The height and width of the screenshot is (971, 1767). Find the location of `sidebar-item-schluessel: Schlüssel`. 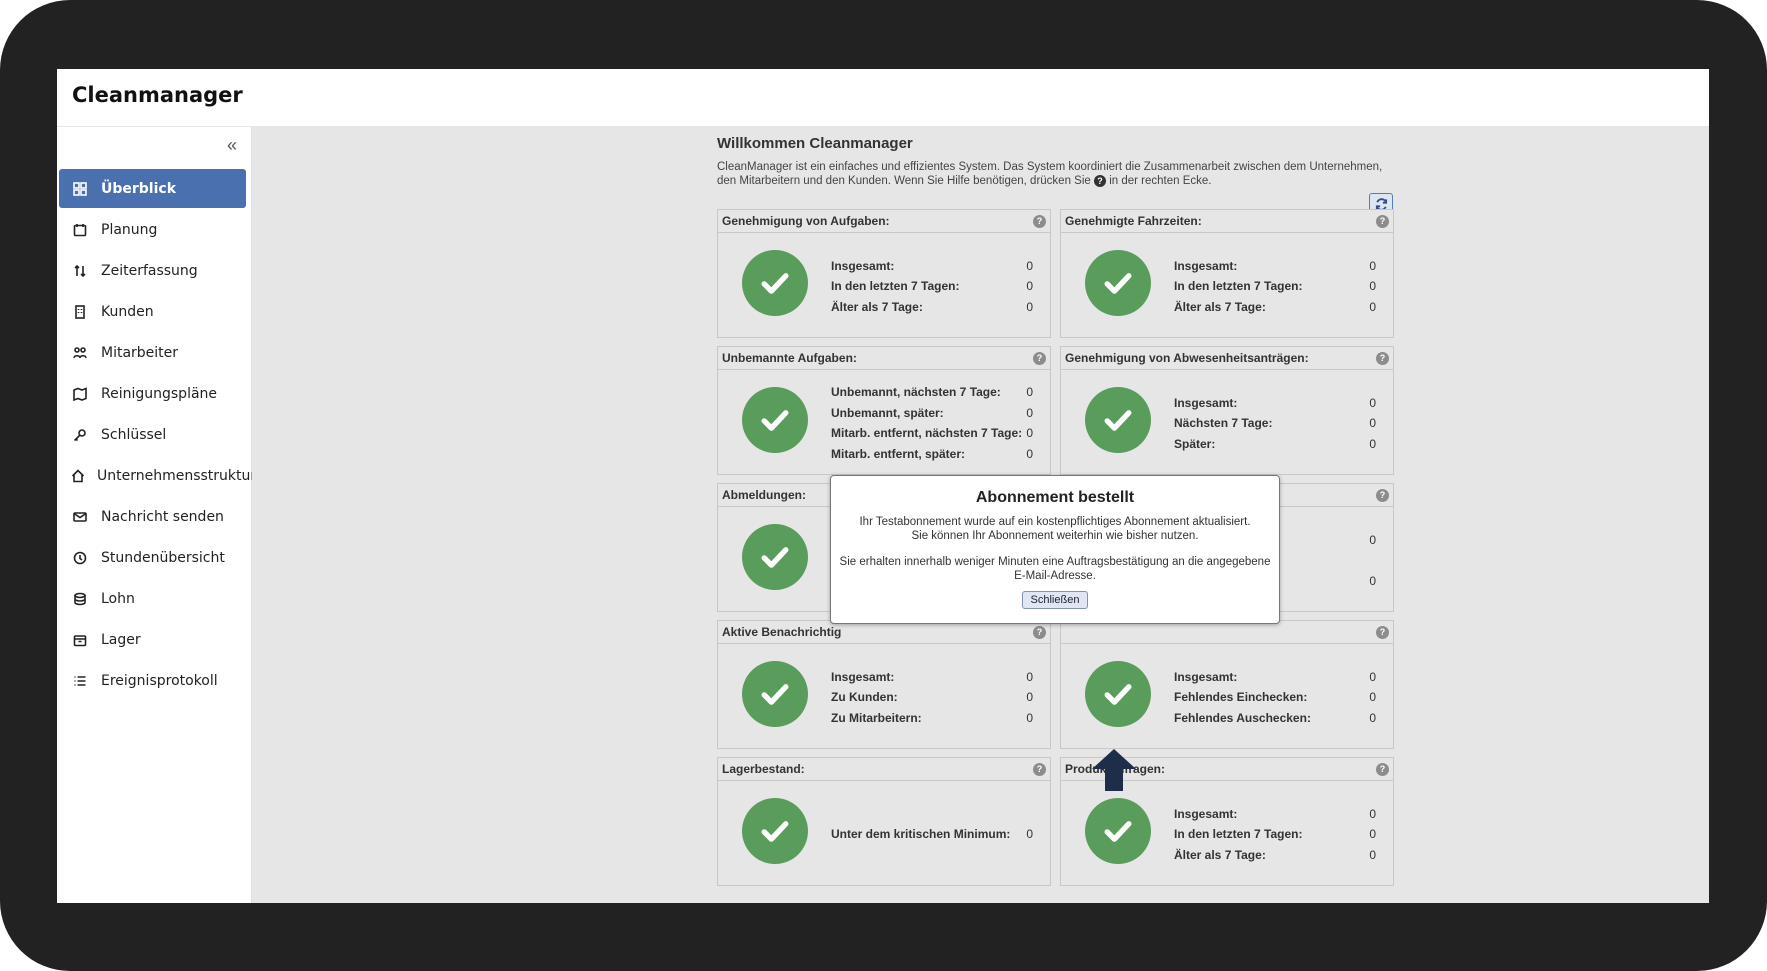

sidebar-item-schluessel: Schlüssel is located at coordinates (152, 434).